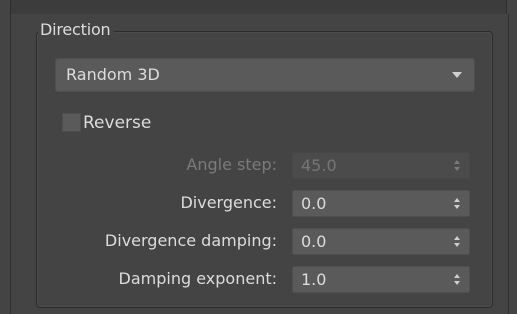 Image resolution: width=517 pixels, height=314 pixels. I want to click on divergence-damping-spinner: 0.0, so click(381, 241).